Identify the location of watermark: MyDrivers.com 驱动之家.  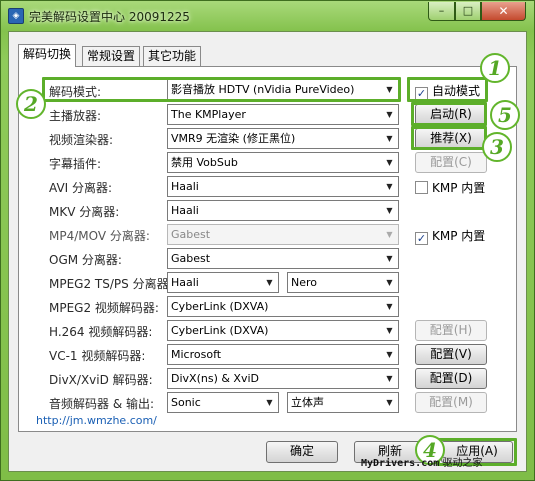
(421, 461).